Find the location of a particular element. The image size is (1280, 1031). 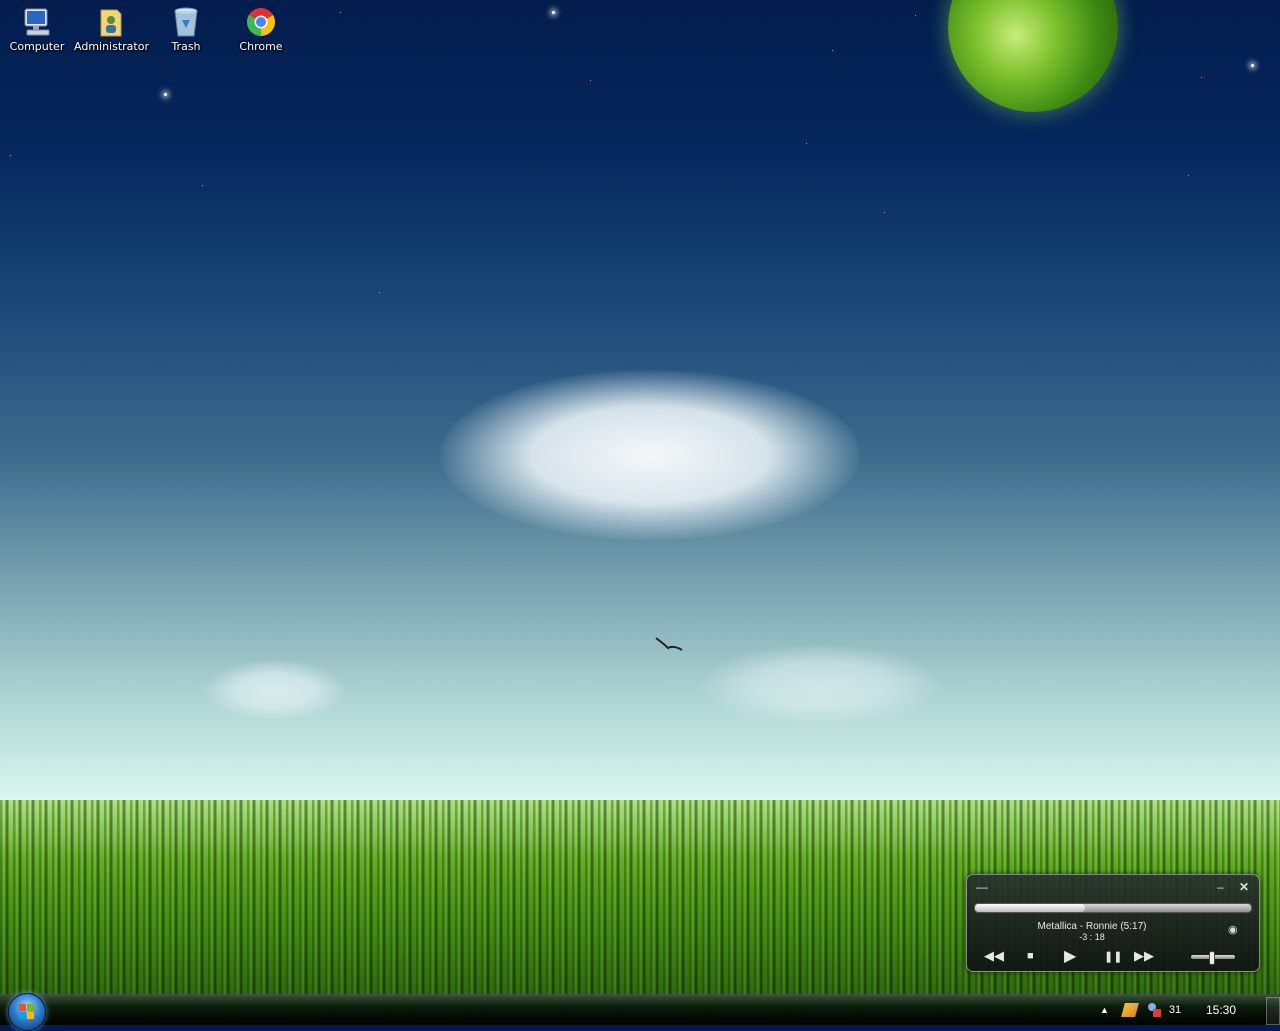

play-icon: ▶ is located at coordinates (1070, 956).